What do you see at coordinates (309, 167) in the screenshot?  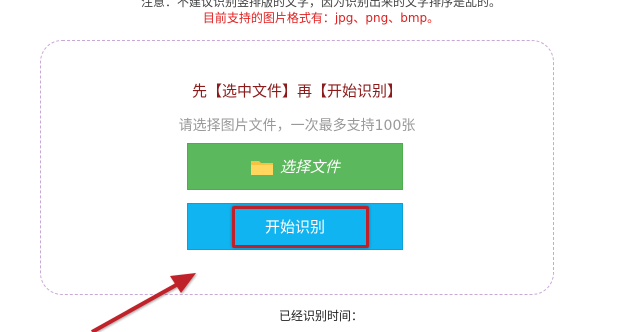 I see `select-file-label: 选择文件` at bounding box center [309, 167].